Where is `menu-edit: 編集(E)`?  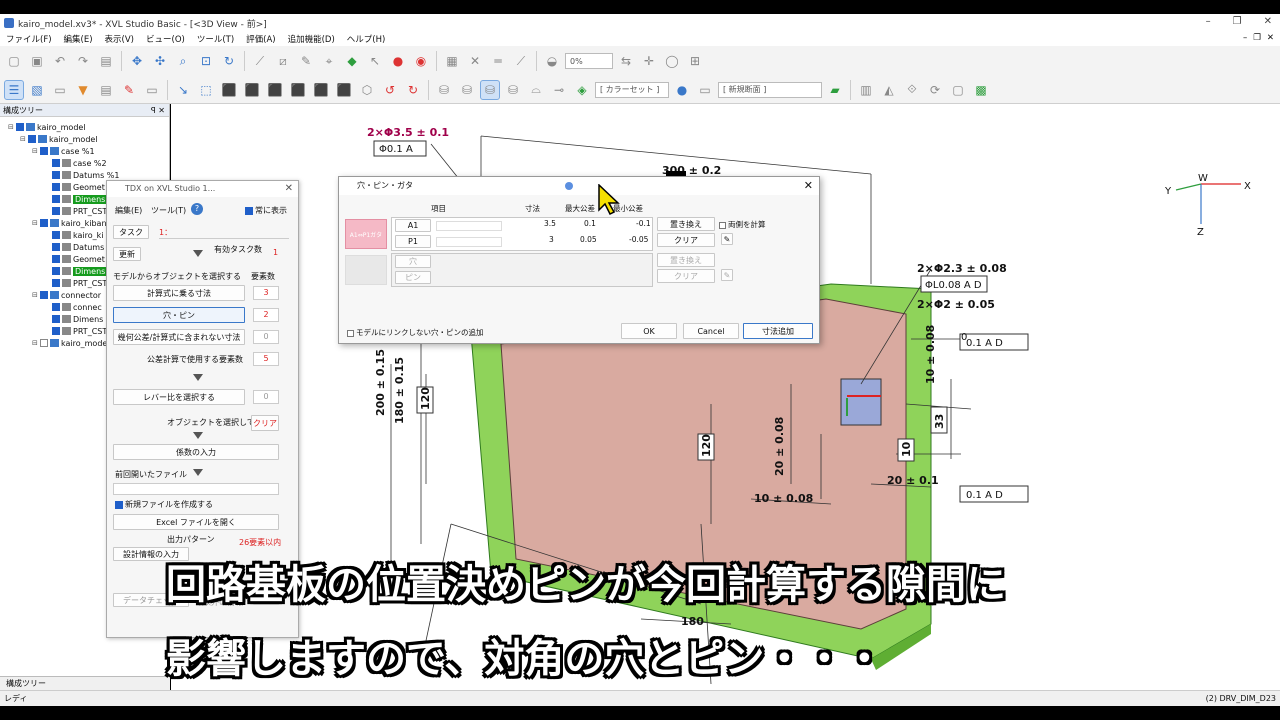 menu-edit: 編集(E) is located at coordinates (78, 39).